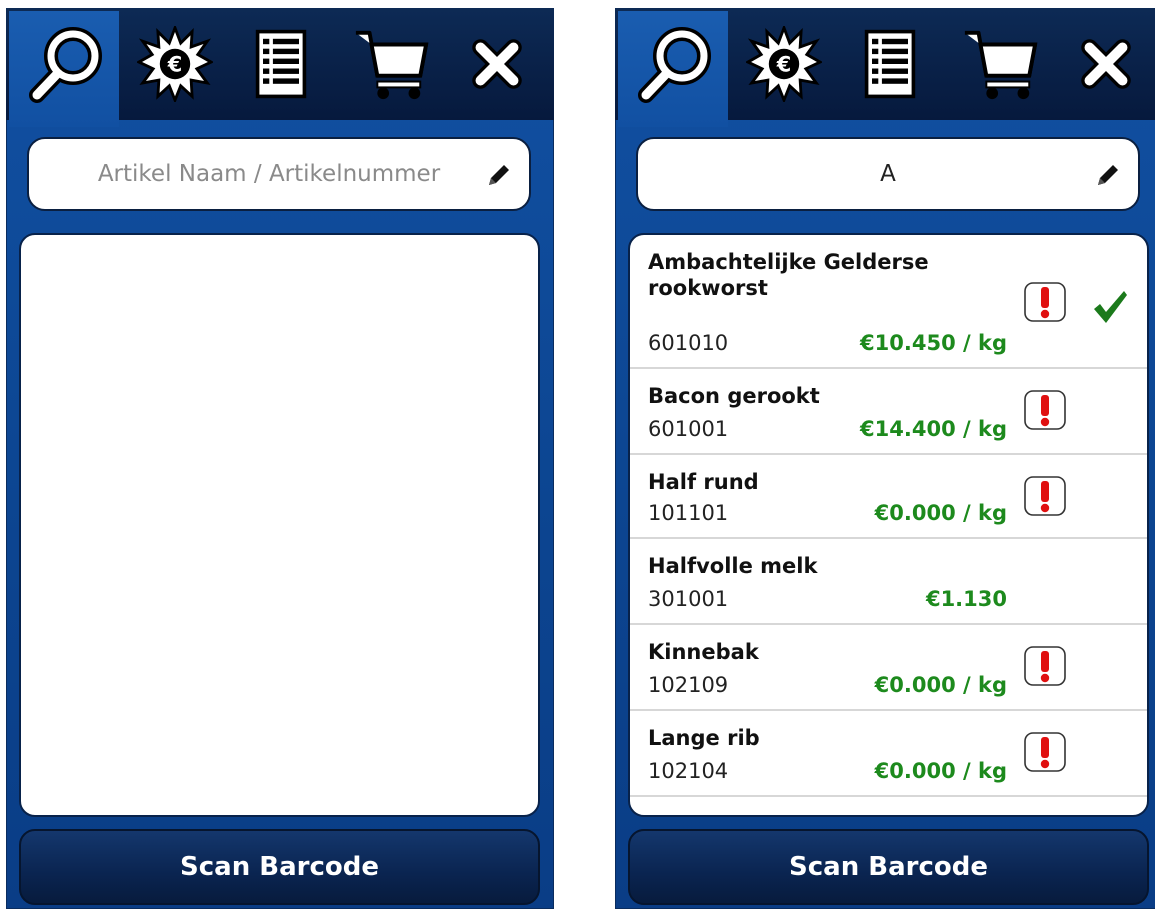 The image size is (1155, 909). I want to click on result-name: Half rund, so click(703, 482).